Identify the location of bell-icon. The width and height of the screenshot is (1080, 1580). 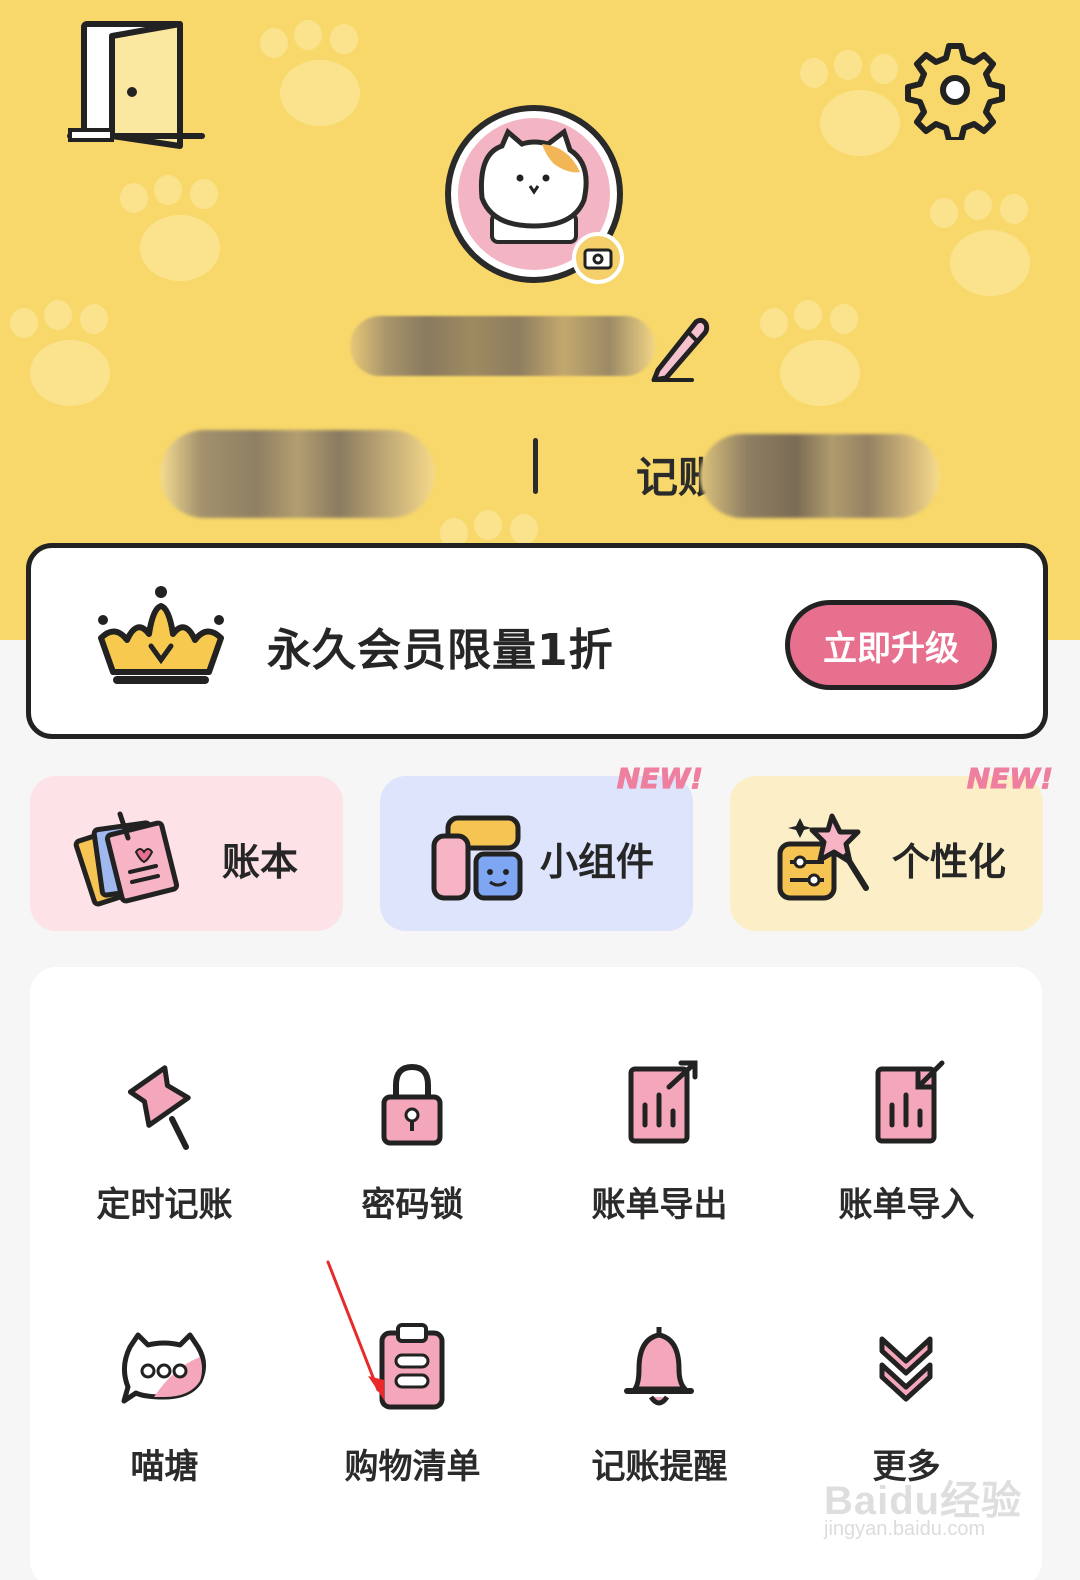
(659, 1366).